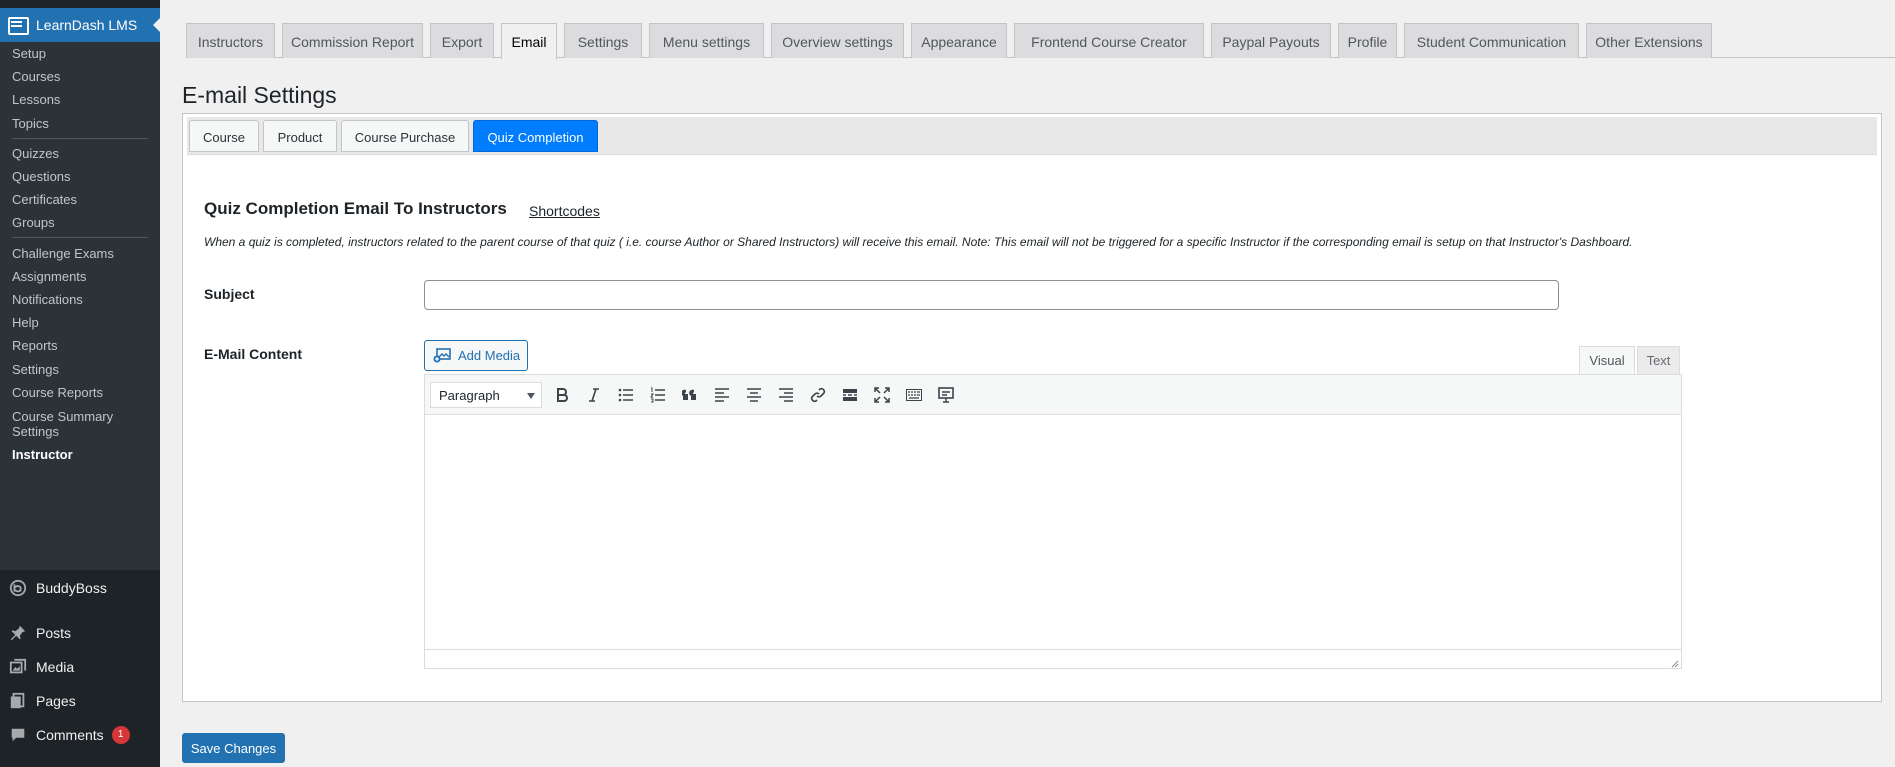 This screenshot has width=1895, height=767. What do you see at coordinates (626, 395) in the screenshot?
I see `bullet-list-icon` at bounding box center [626, 395].